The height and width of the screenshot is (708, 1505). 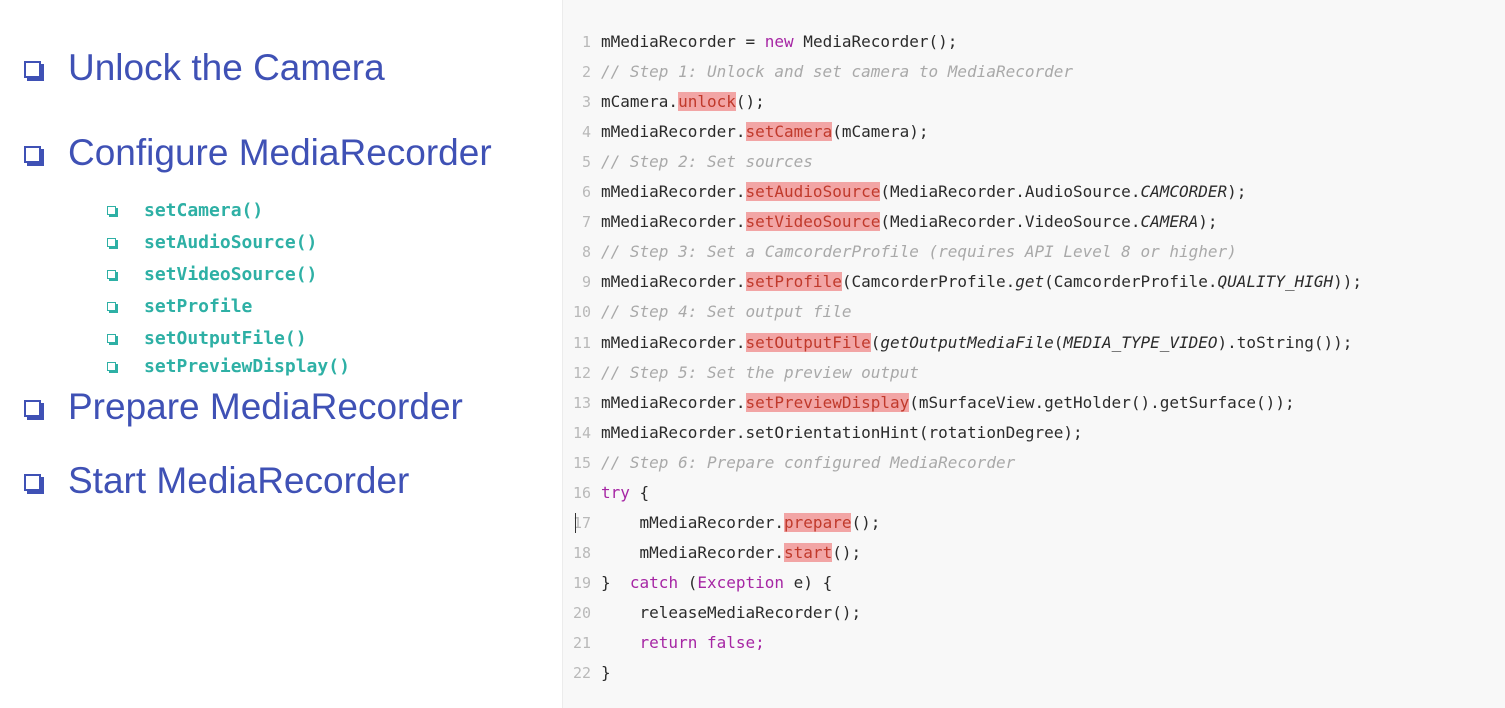 What do you see at coordinates (581, 612) in the screenshot?
I see `line-number: 20` at bounding box center [581, 612].